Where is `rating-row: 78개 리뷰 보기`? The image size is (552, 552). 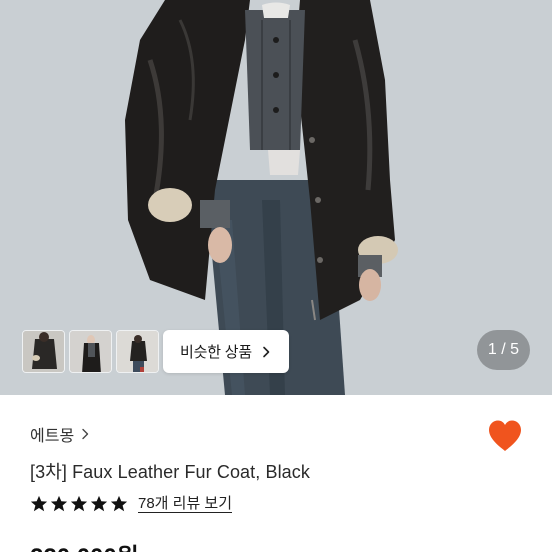
rating-row: 78개 리뷰 보기 is located at coordinates (131, 504).